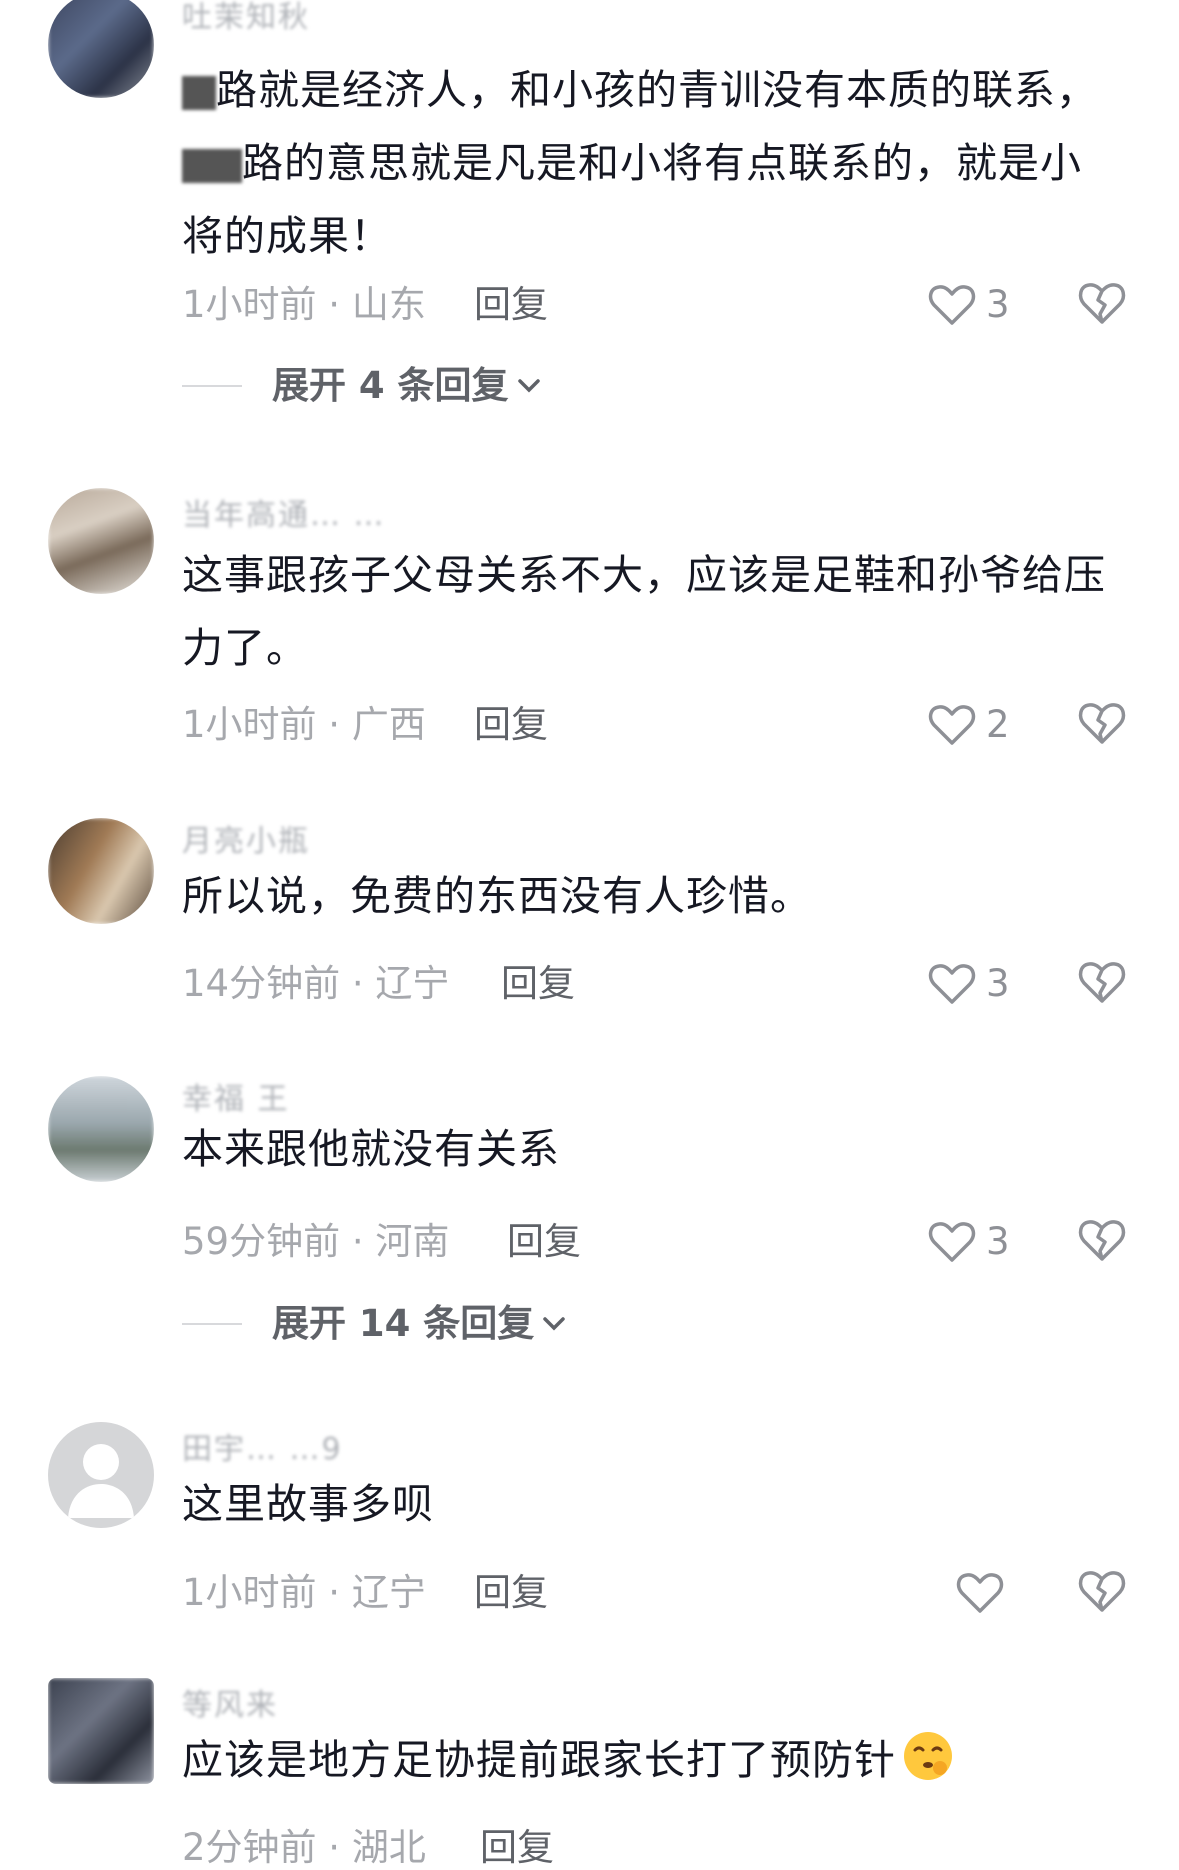 The height and width of the screenshot is (1870, 1179). Describe the element at coordinates (101, 1481) in the screenshot. I see `default-avatar-icon` at that location.